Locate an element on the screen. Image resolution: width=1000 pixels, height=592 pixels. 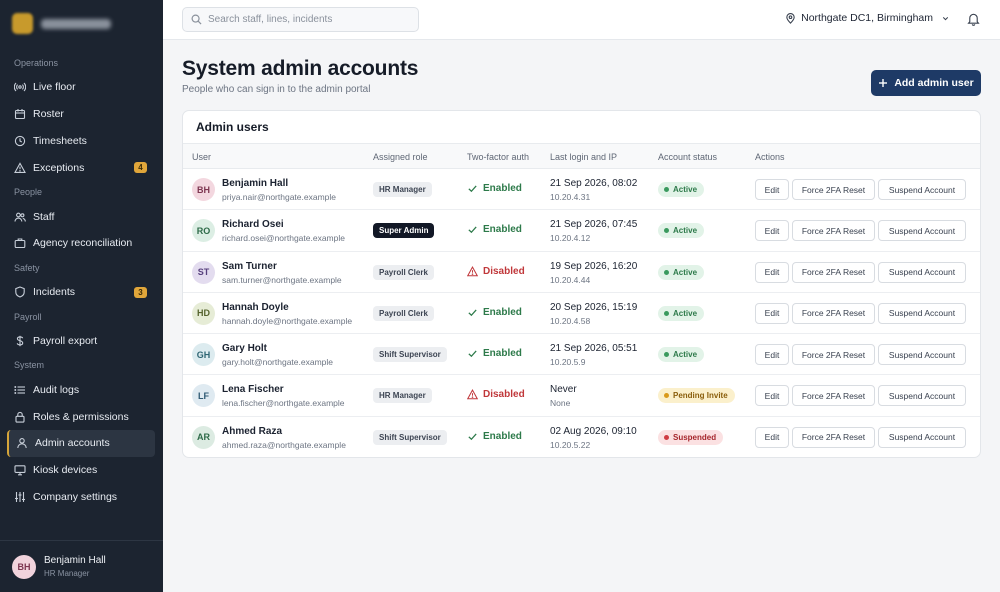
last-login-time: 02 Aug 2026, 09:10 is located at coordinates (593, 431).